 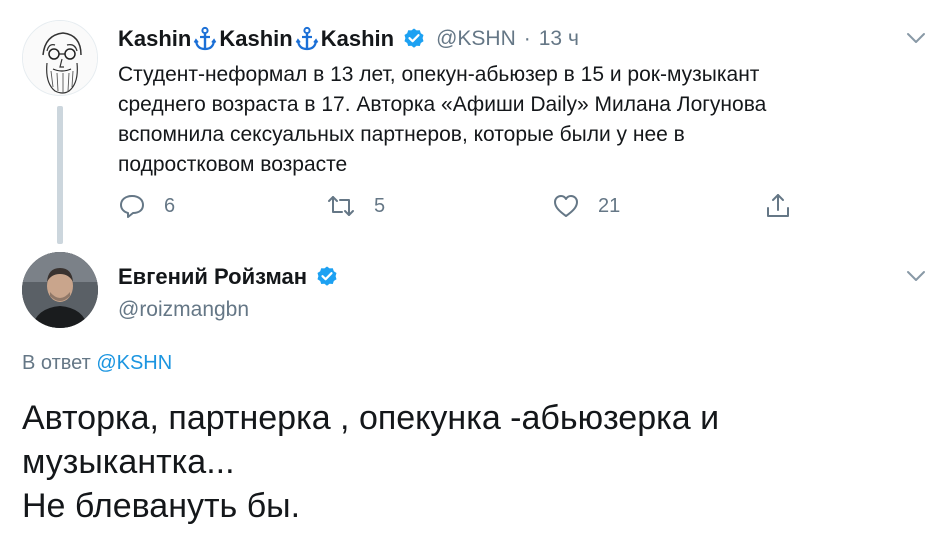 I want to click on reply-count: 6, so click(x=170, y=205).